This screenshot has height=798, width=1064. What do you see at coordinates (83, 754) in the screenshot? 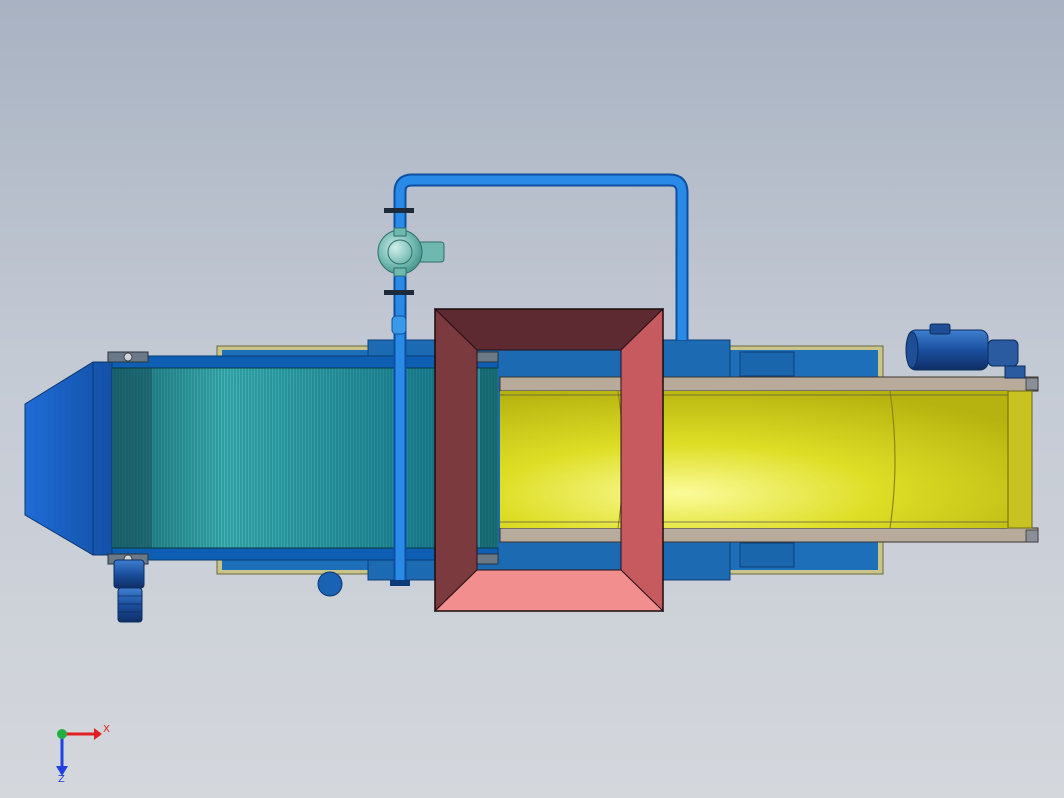
I see `axis-triad: X Z` at bounding box center [83, 754].